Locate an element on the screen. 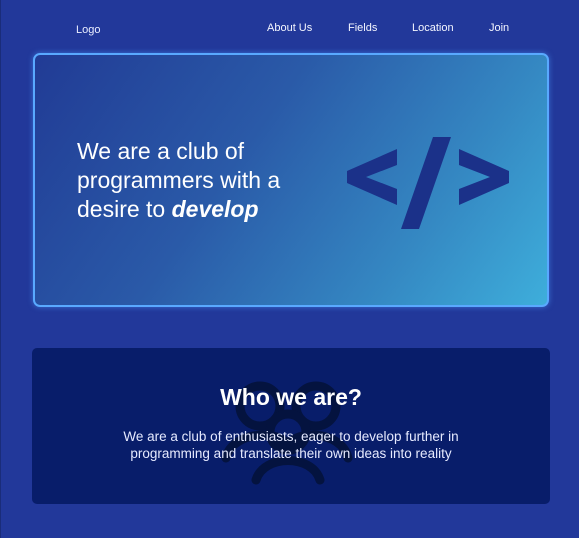 This screenshot has height=538, width=579. top-nav: Logo About Us Fields Location Join is located at coordinates (290, 28).